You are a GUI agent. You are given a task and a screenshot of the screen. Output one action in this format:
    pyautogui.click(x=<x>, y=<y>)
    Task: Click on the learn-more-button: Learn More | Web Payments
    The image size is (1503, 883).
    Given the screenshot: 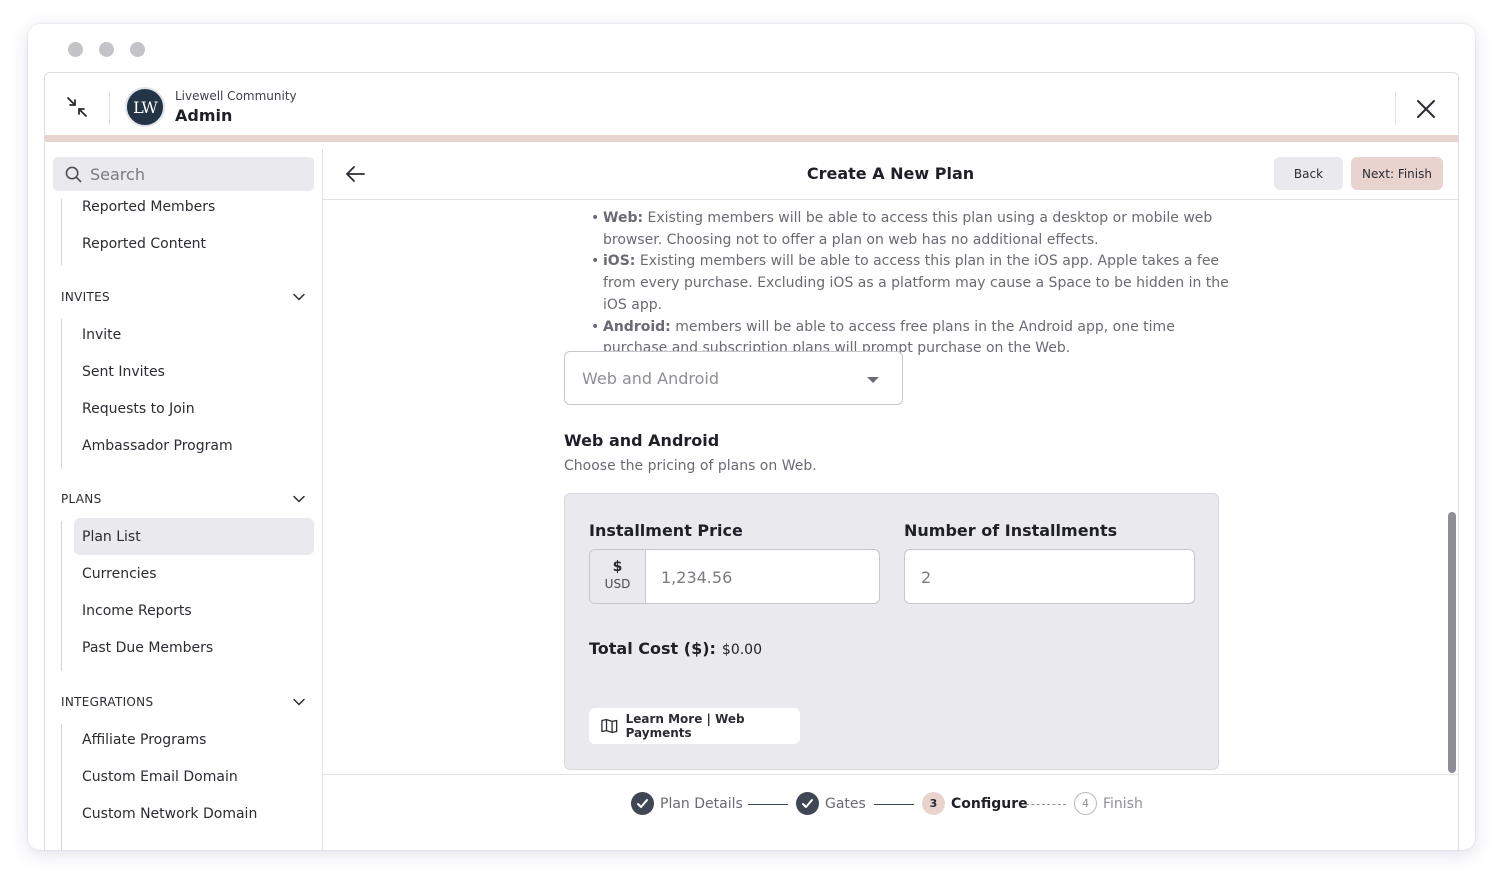 What is the action you would take?
    pyautogui.click(x=694, y=726)
    